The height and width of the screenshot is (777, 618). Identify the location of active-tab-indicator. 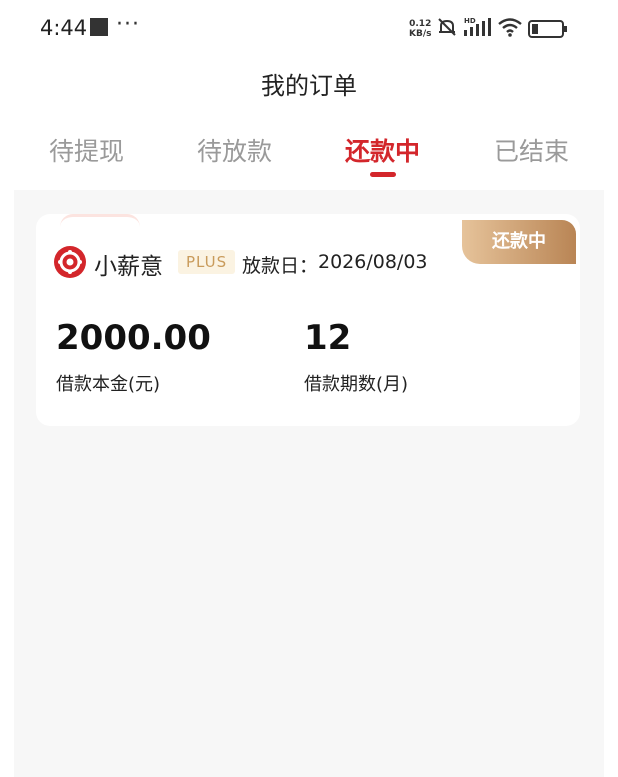
(383, 174).